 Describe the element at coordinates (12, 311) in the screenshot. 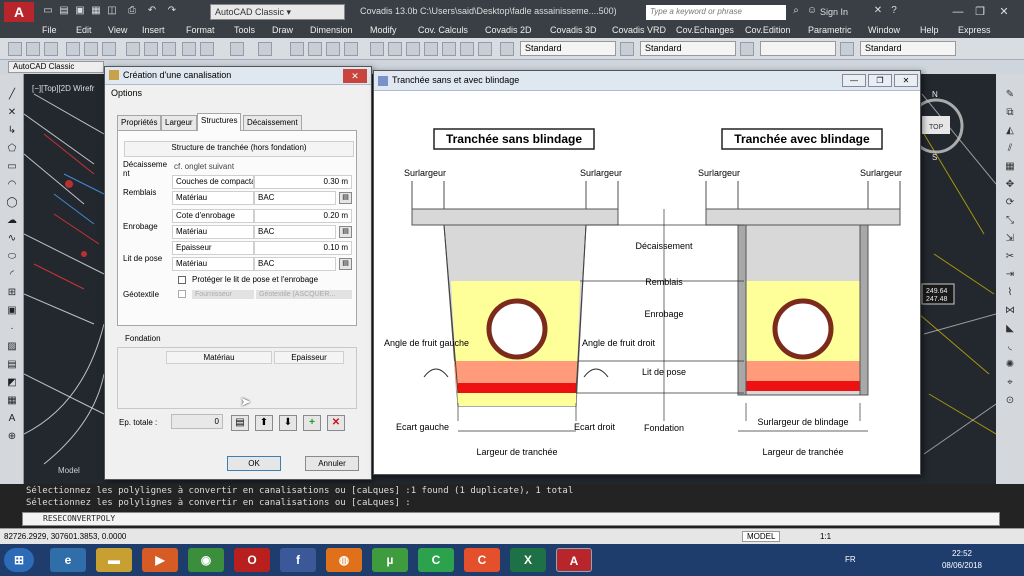

I see `make-block-icon: ▣` at that location.